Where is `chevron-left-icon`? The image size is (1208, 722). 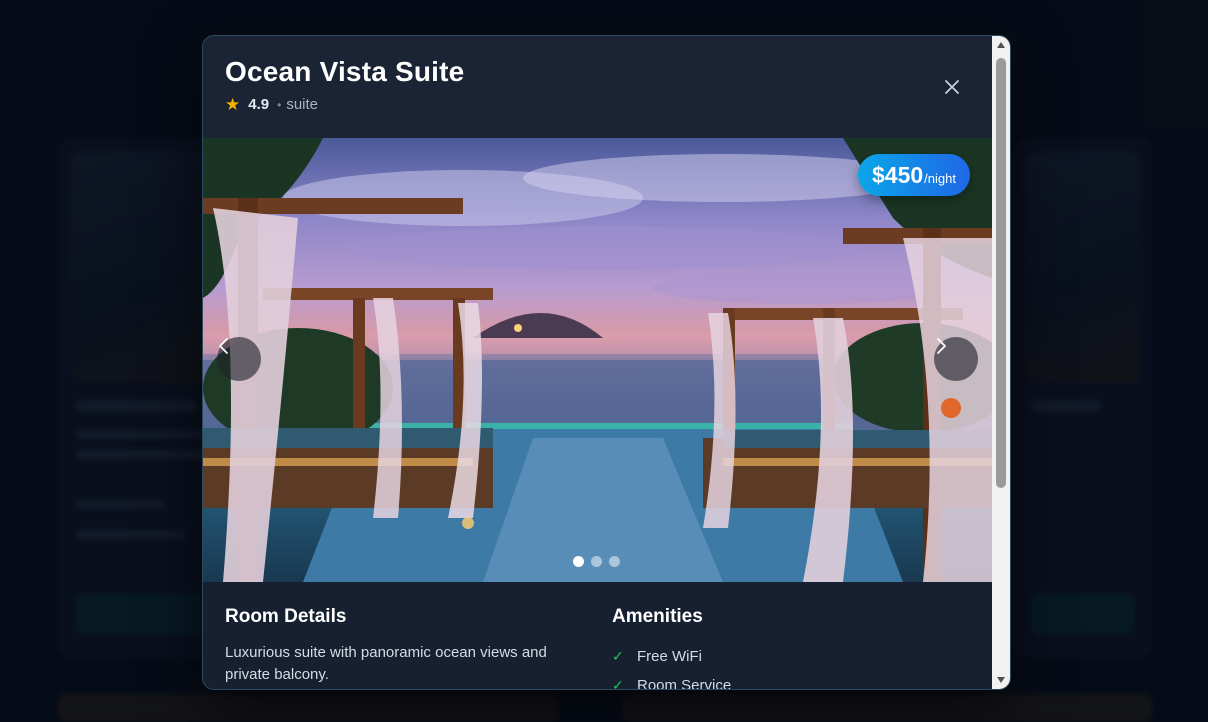 chevron-left-icon is located at coordinates (223, 346).